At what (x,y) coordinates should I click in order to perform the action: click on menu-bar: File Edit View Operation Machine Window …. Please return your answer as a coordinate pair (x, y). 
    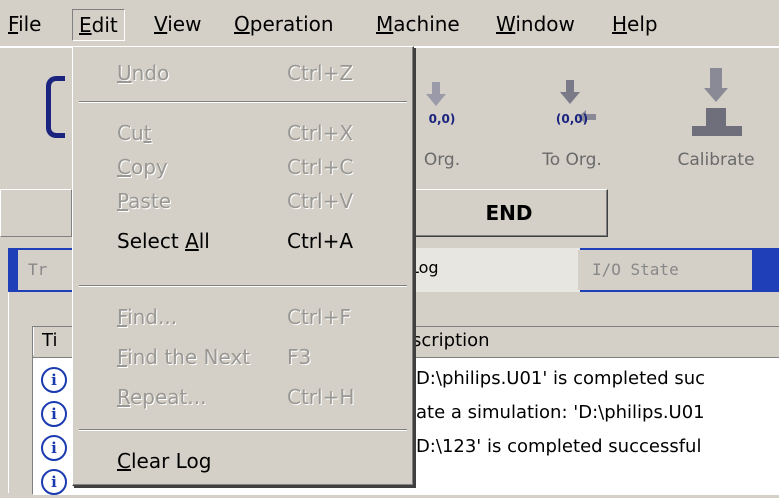
    Looking at the image, I should click on (389, 23).